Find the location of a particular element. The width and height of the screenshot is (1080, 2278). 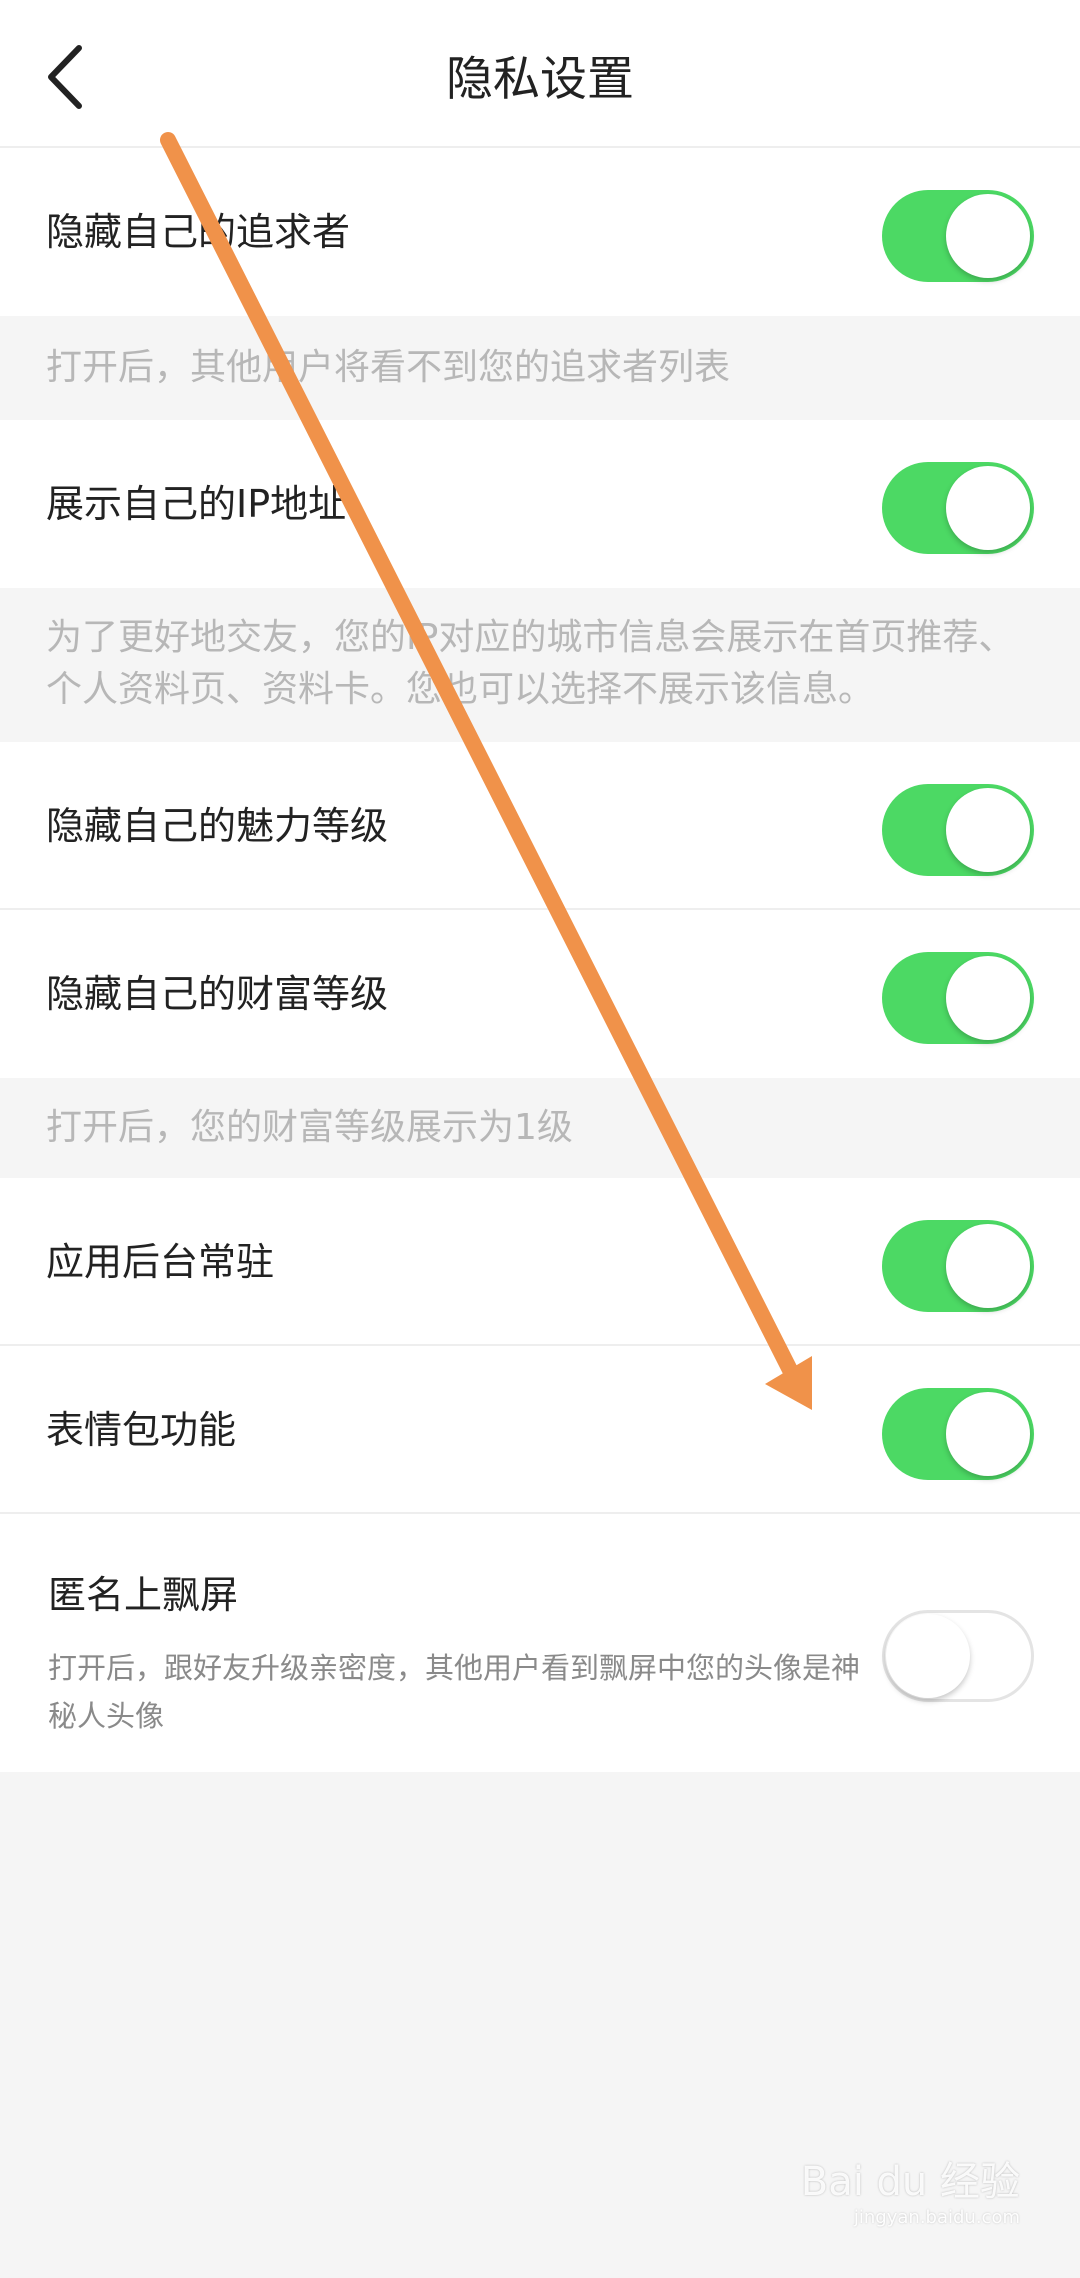

page-title: 隐私设置 is located at coordinates (540, 79).